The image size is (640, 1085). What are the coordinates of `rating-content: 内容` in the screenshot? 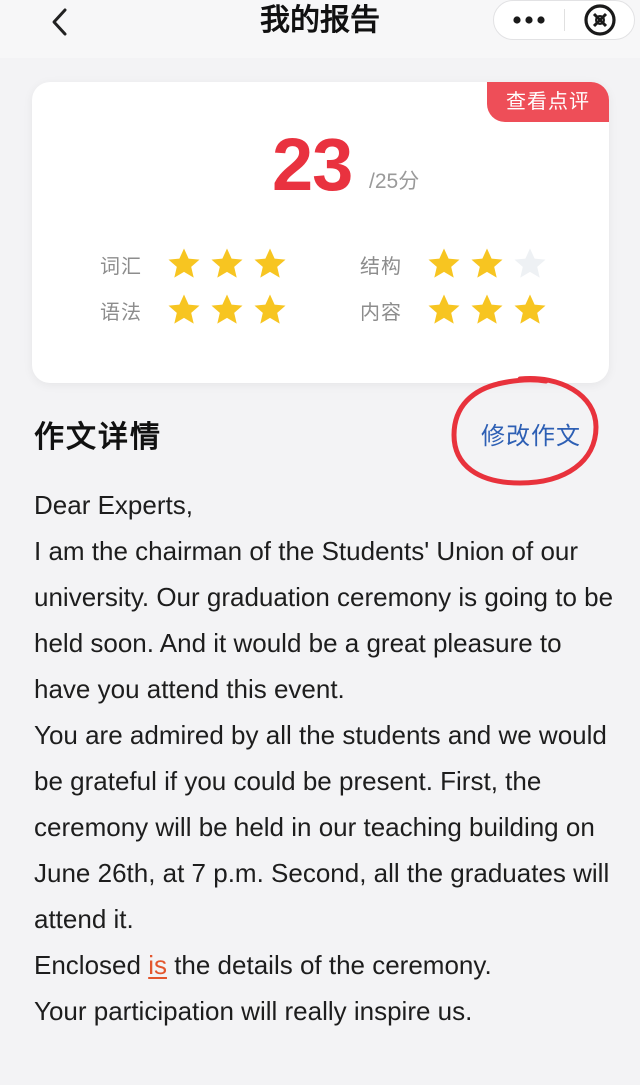 It's located at (457, 310).